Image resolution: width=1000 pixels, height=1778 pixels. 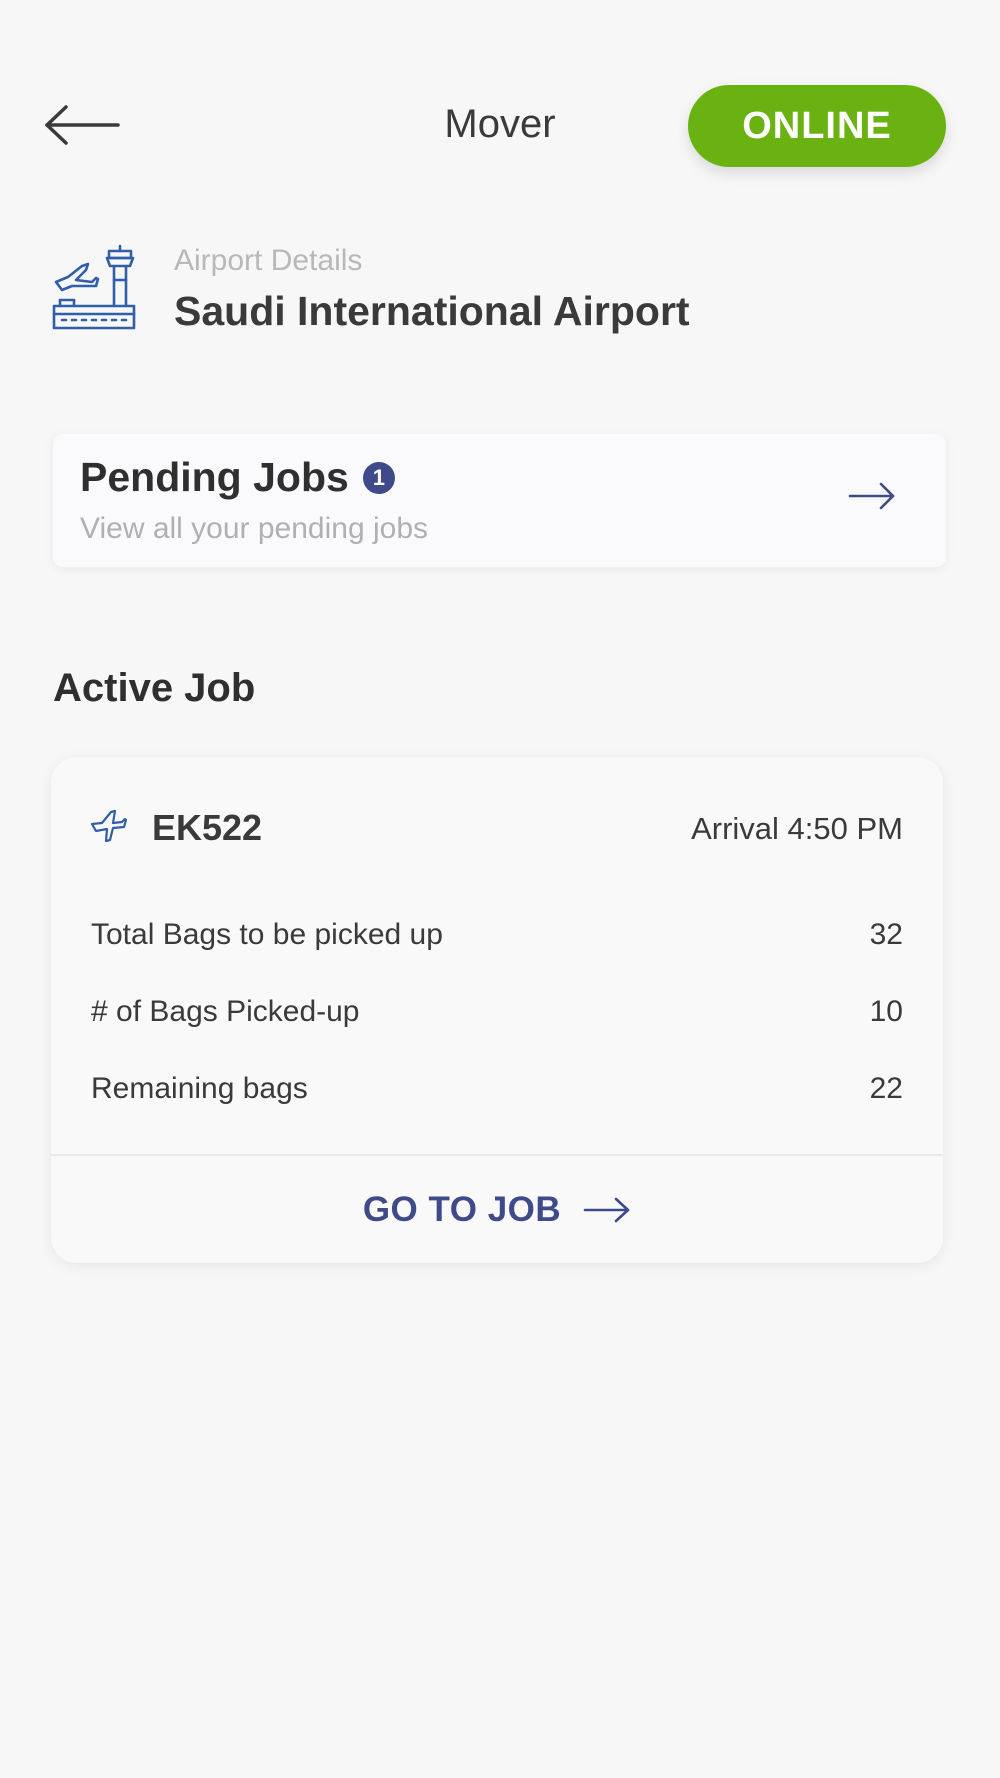 What do you see at coordinates (225, 1011) in the screenshot?
I see `job-row-label: # of Bags Picked-up` at bounding box center [225, 1011].